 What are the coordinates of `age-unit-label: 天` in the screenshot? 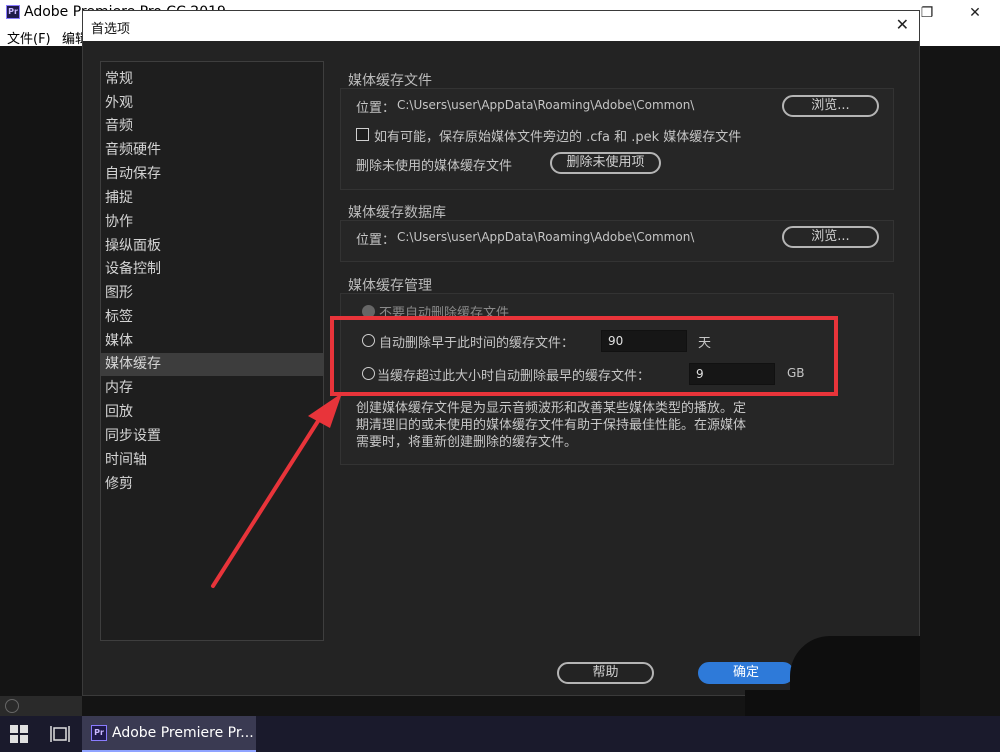 It's located at (705, 343).